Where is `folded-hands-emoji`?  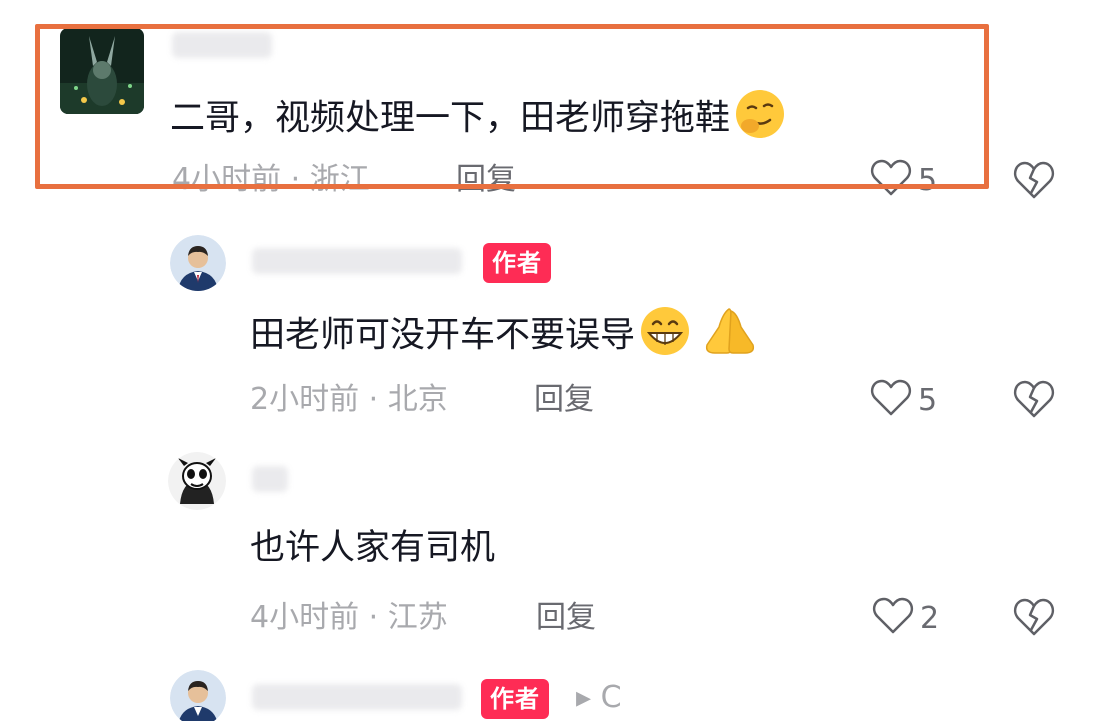
folded-hands-emoji is located at coordinates (729, 336).